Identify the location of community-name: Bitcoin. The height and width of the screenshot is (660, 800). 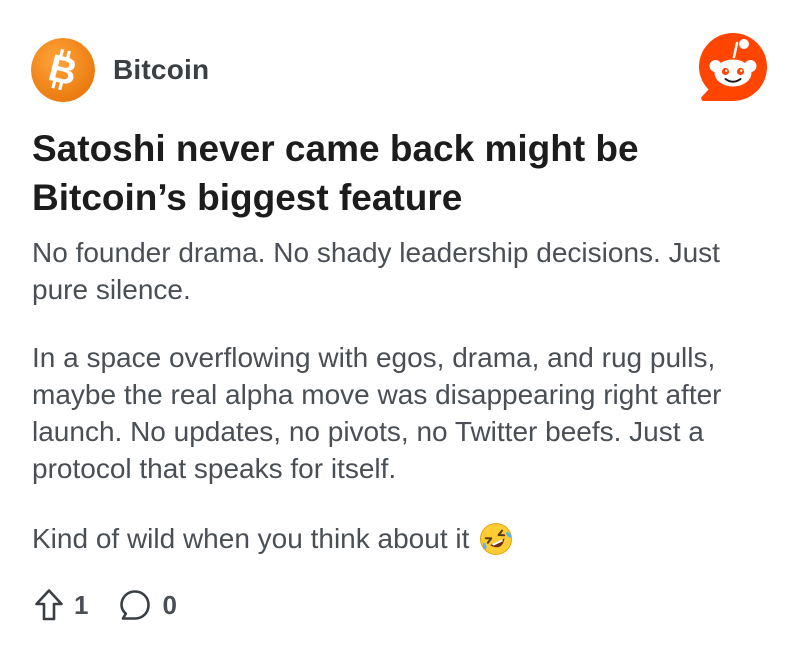
(161, 70).